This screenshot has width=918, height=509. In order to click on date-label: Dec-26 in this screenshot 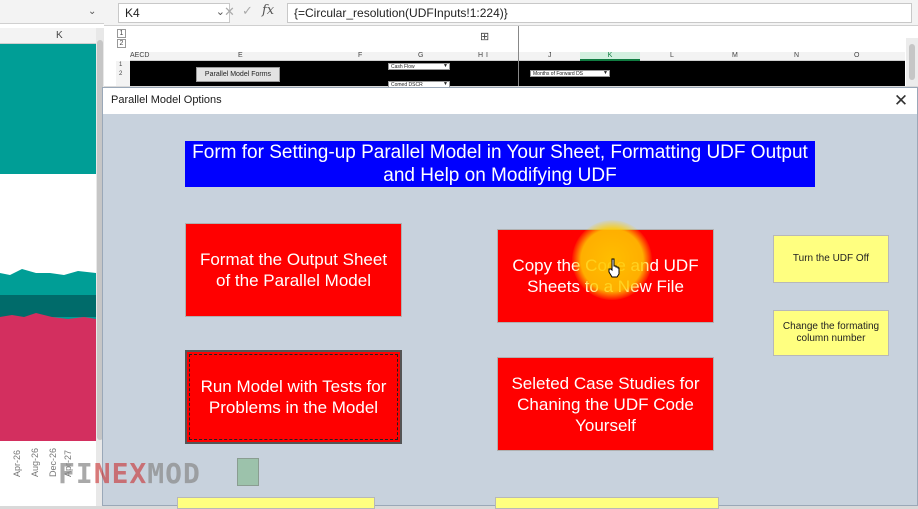, I will do `click(53, 462)`.